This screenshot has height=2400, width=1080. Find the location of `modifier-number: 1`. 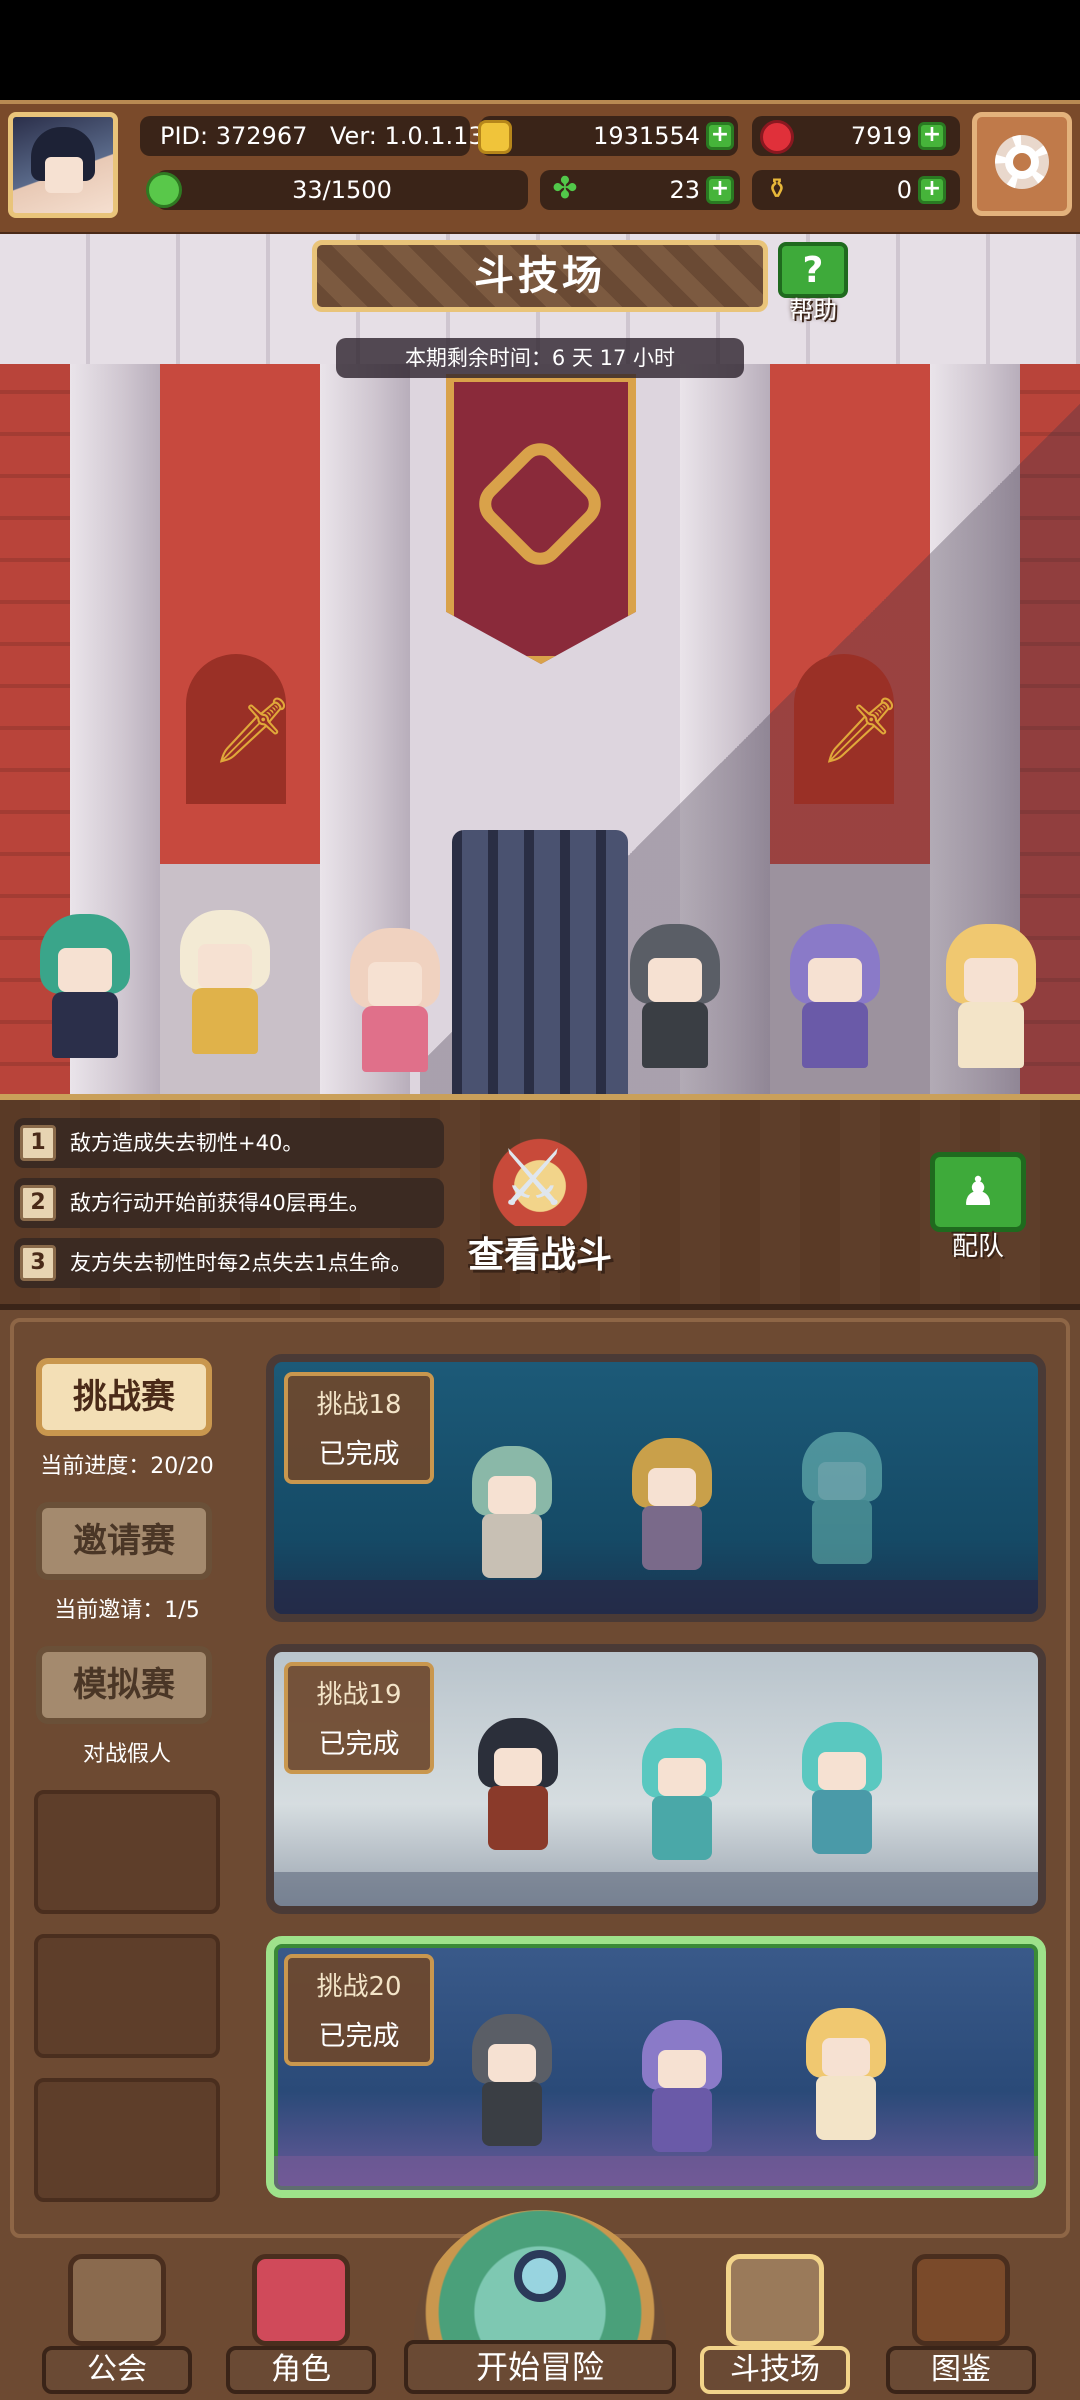

modifier-number: 1 is located at coordinates (38, 1143).